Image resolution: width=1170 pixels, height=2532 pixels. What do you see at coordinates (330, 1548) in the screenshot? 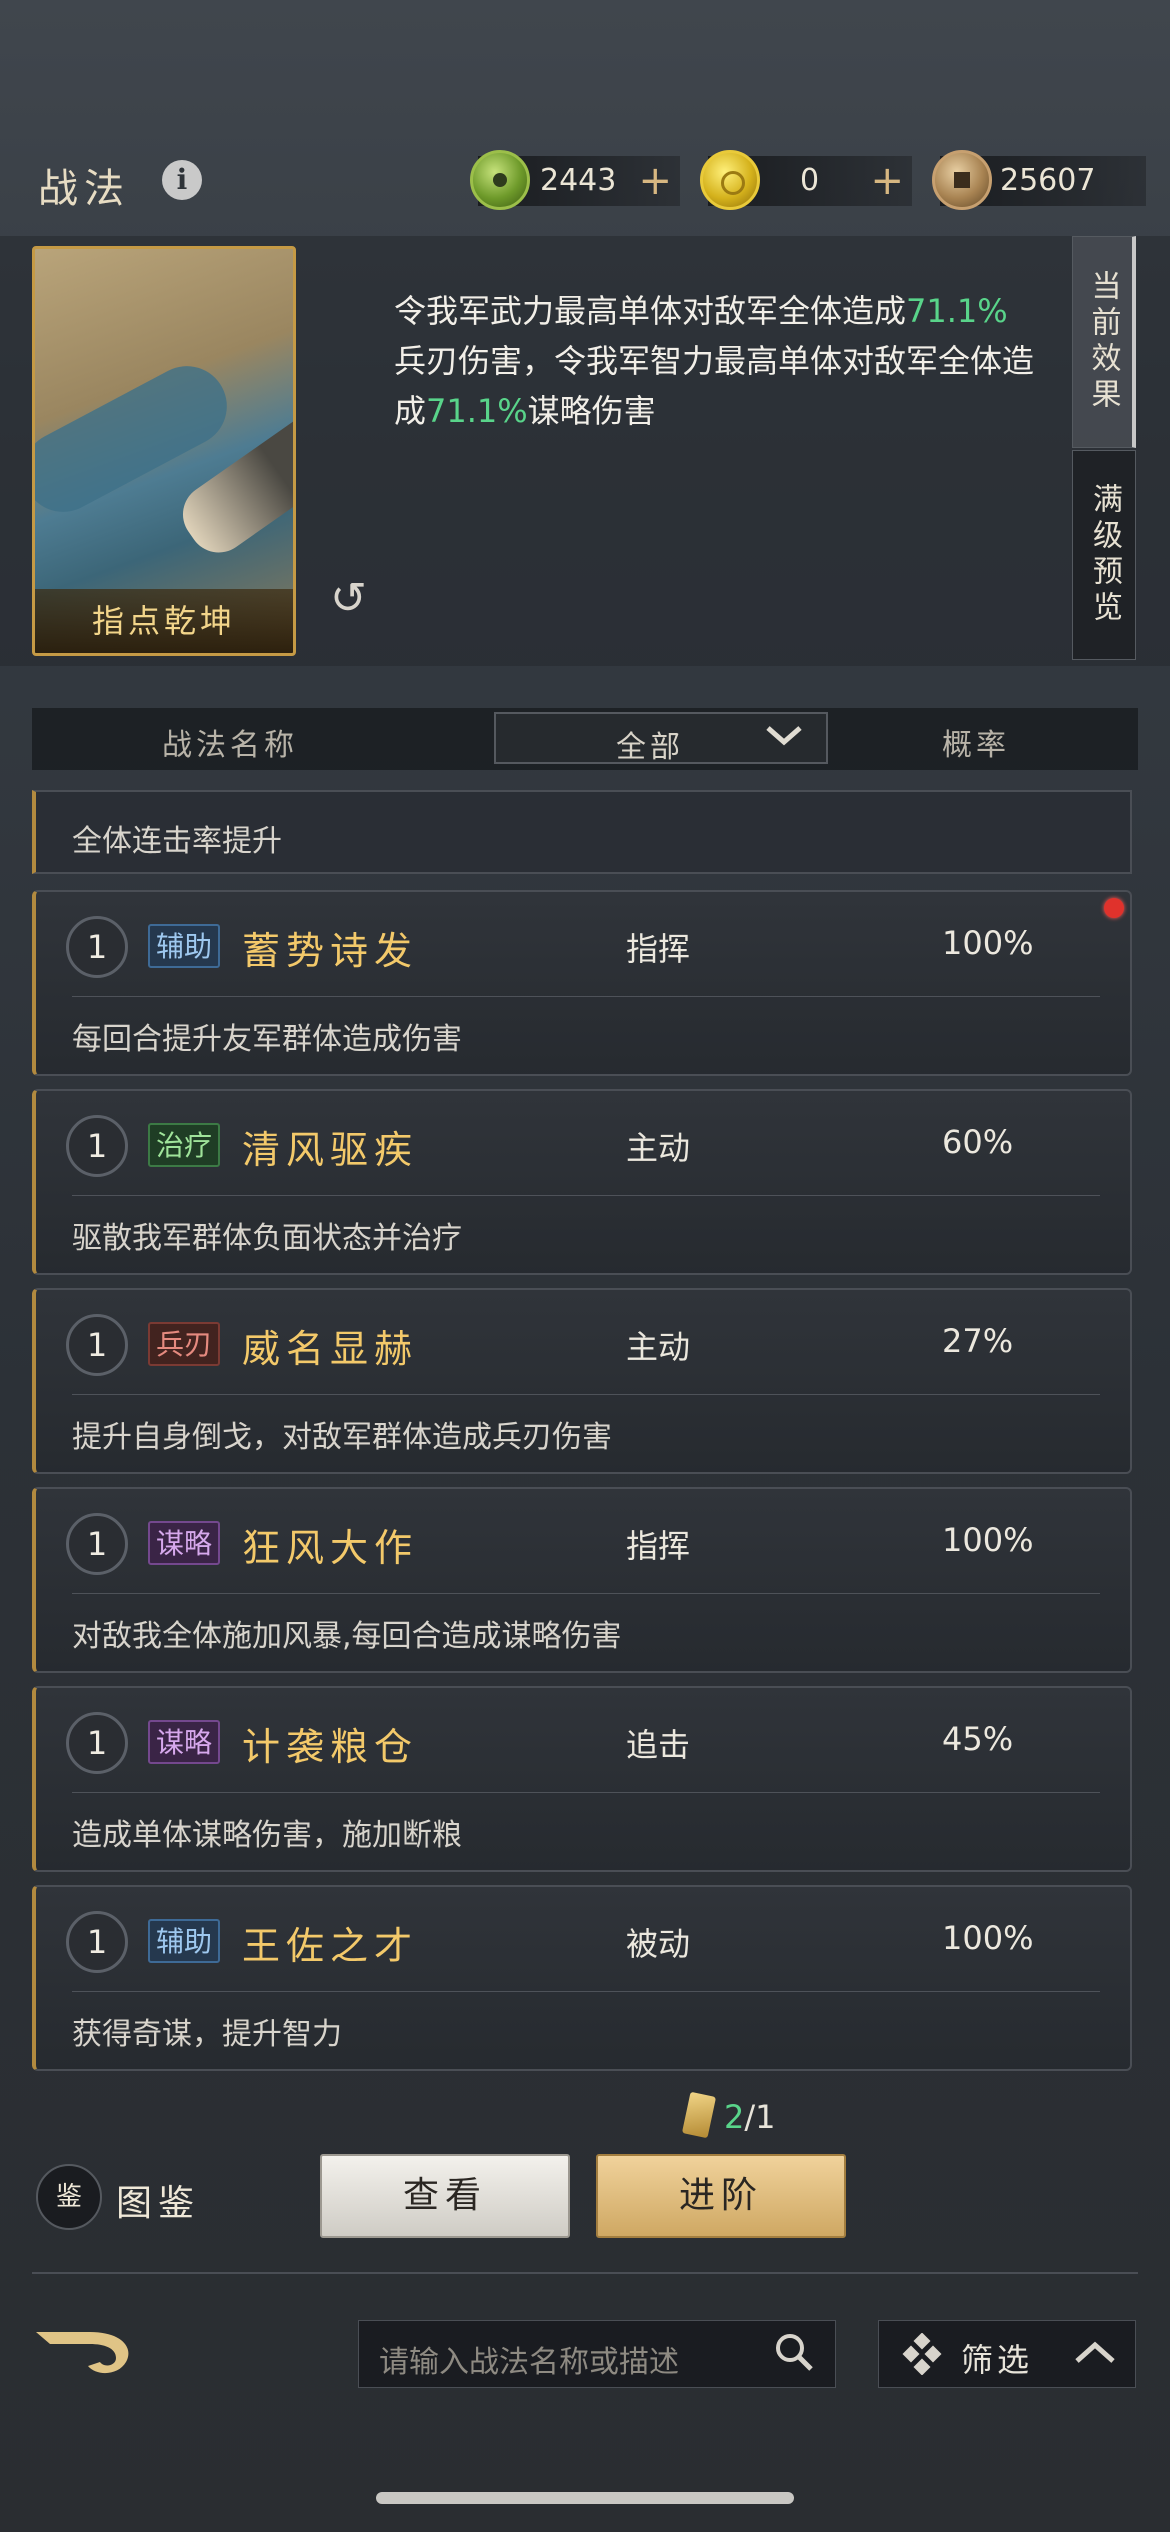
I see `skill-name: 狂风大作` at bounding box center [330, 1548].